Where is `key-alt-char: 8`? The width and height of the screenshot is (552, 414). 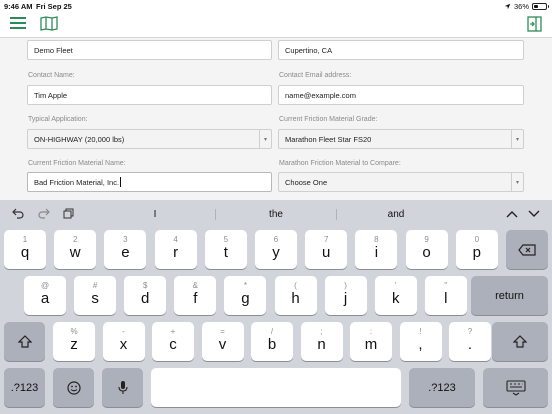
key-alt-char: 8 is located at coordinates (376, 239).